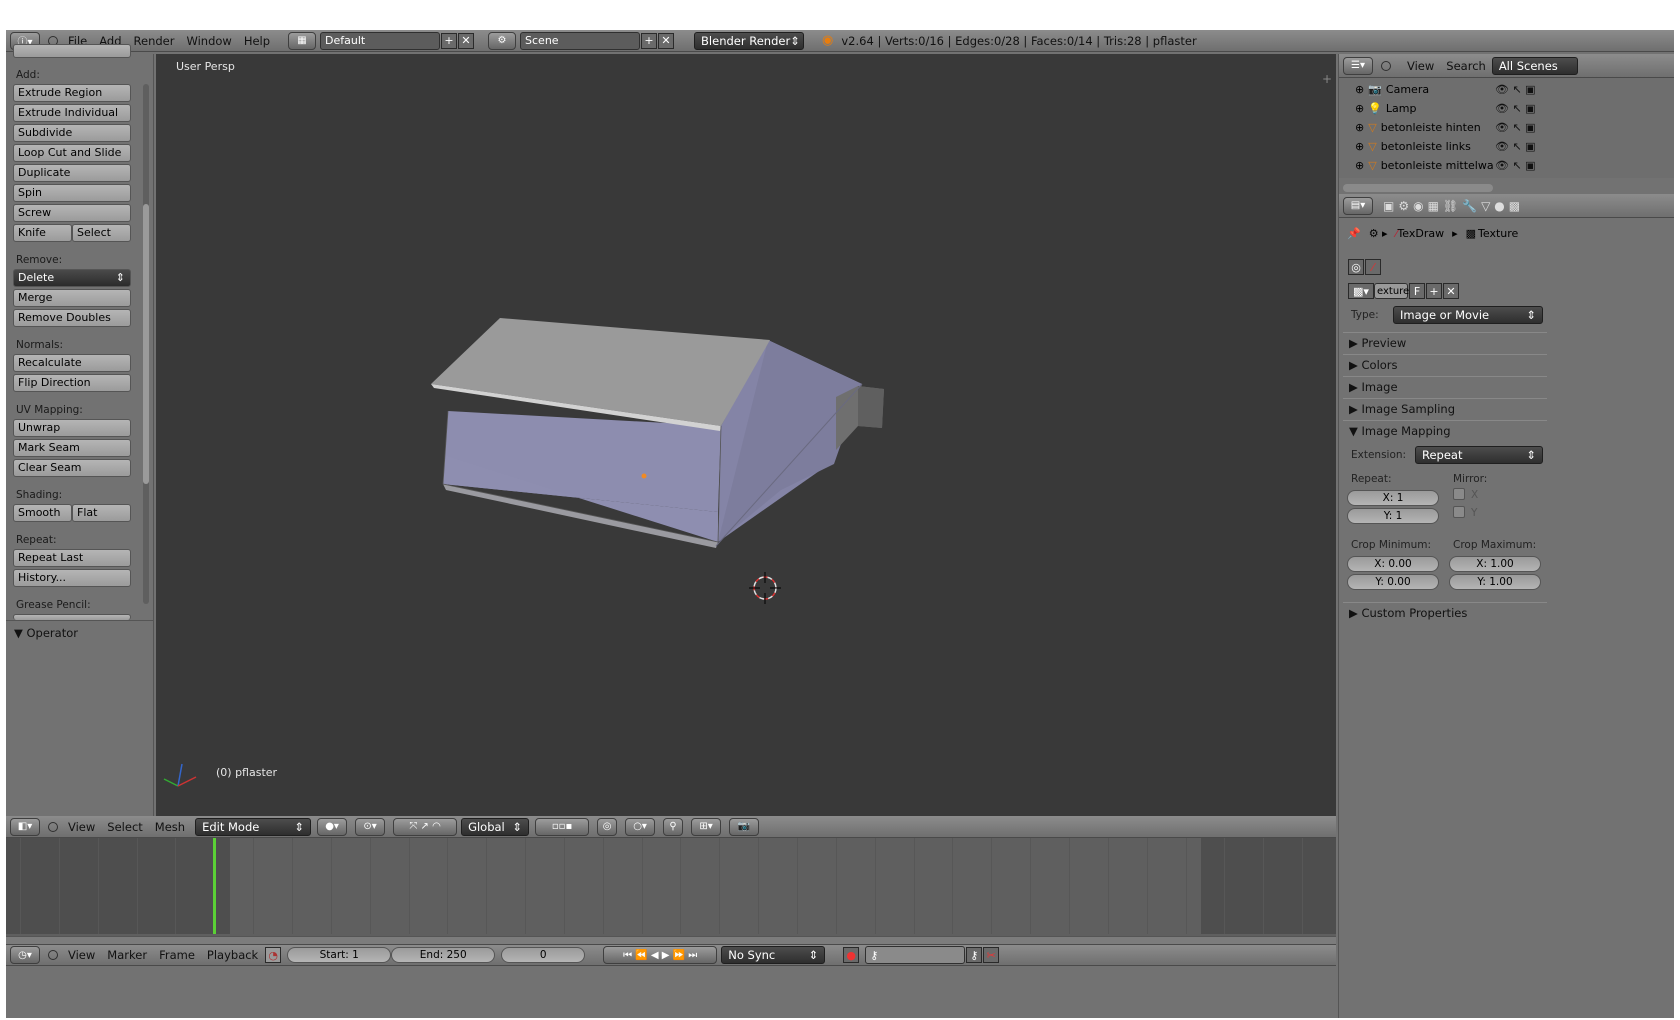 The image size is (1680, 1020). Describe the element at coordinates (1453, 206) in the screenshot. I see `properties-context-tabs: ▣⚙◉▦⛓🔧▽●▩` at that location.